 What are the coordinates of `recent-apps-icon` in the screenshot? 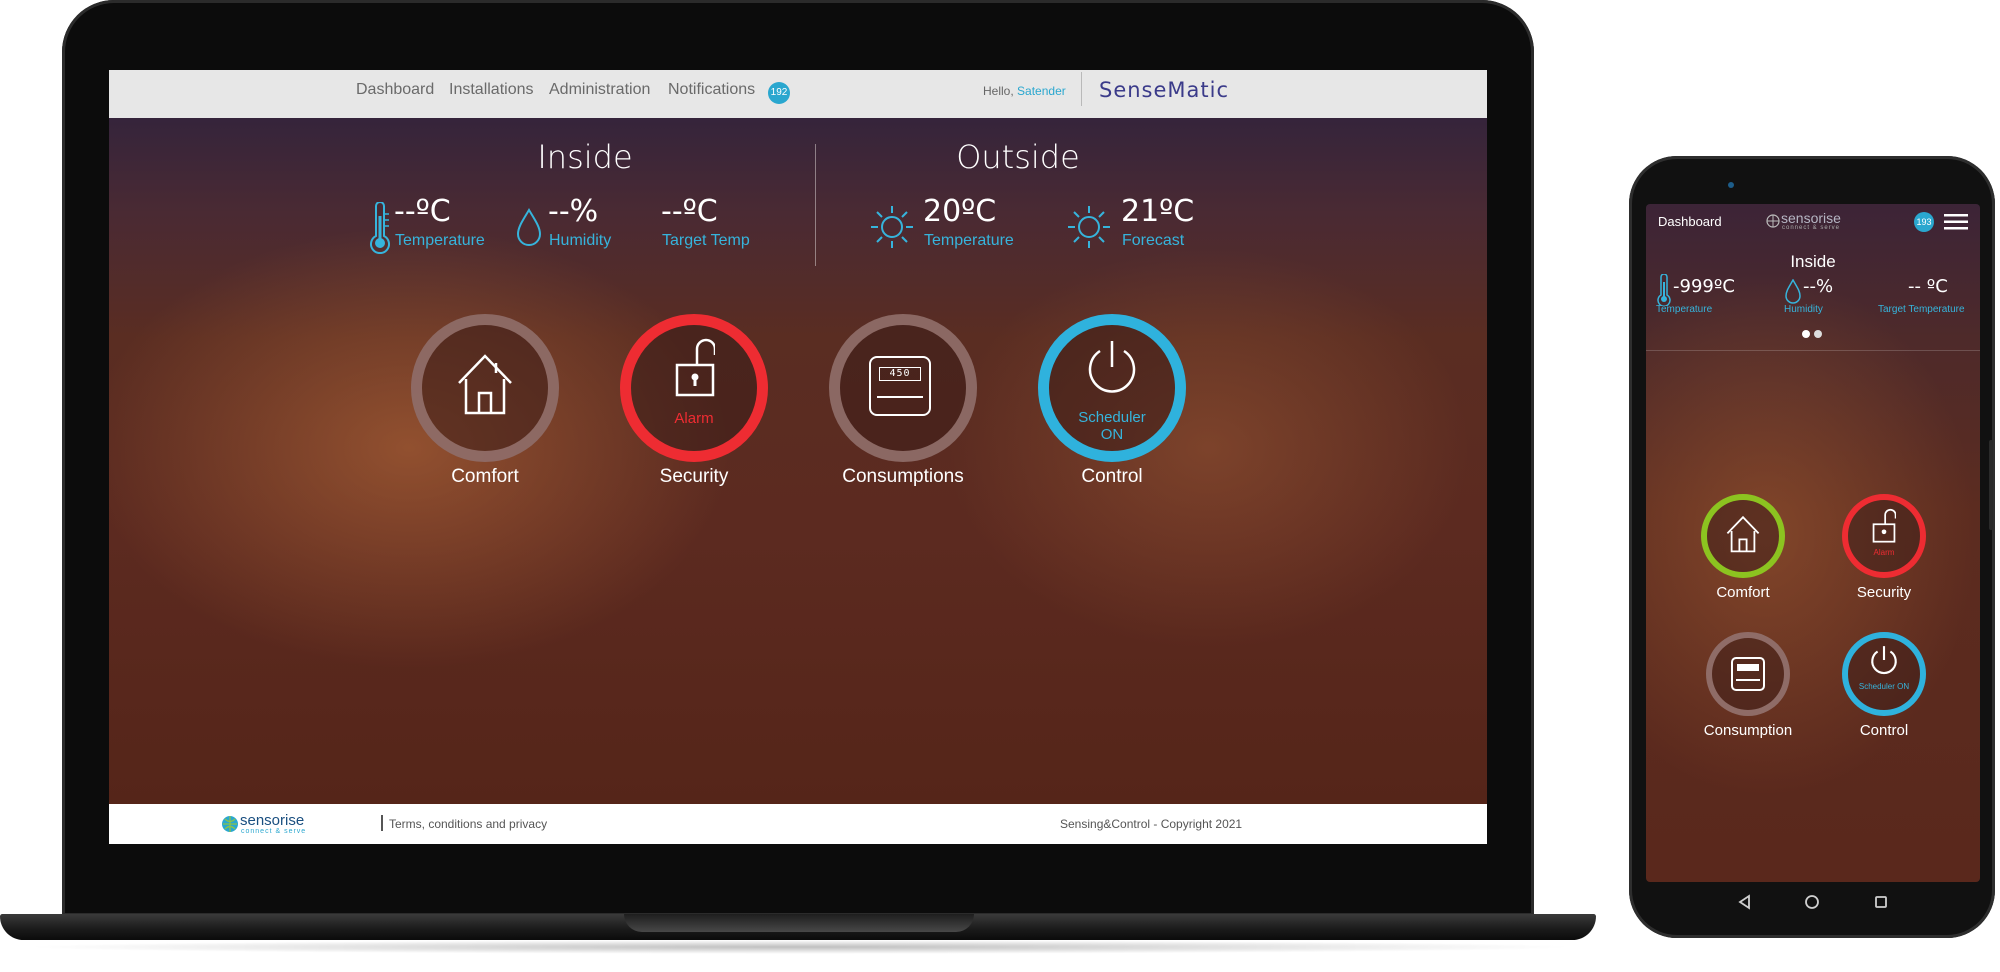 It's located at (1881, 902).